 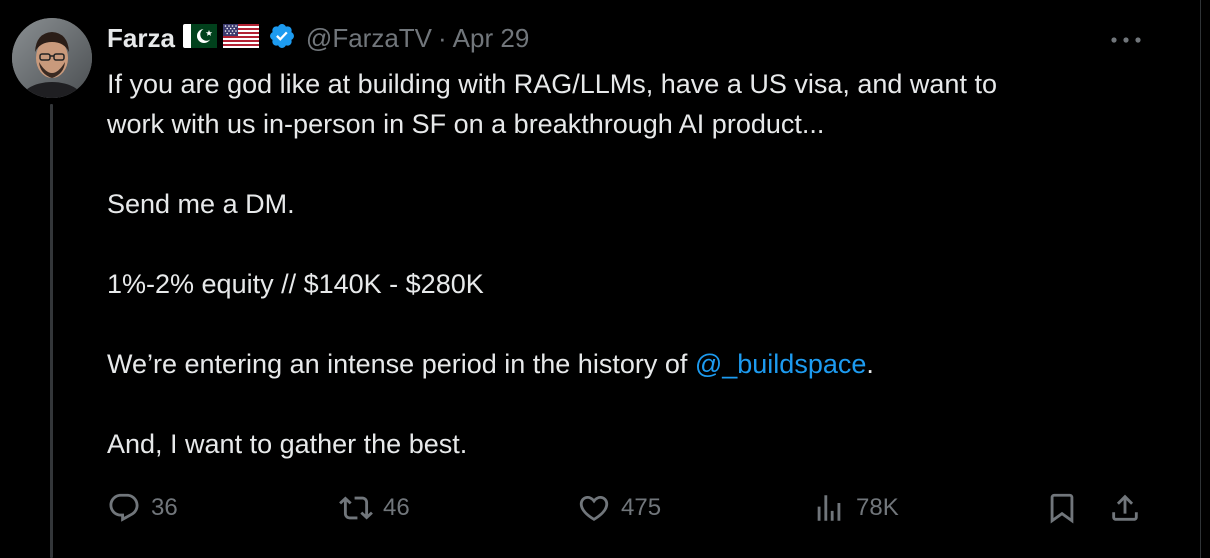 I want to click on views-icon, so click(x=829, y=508).